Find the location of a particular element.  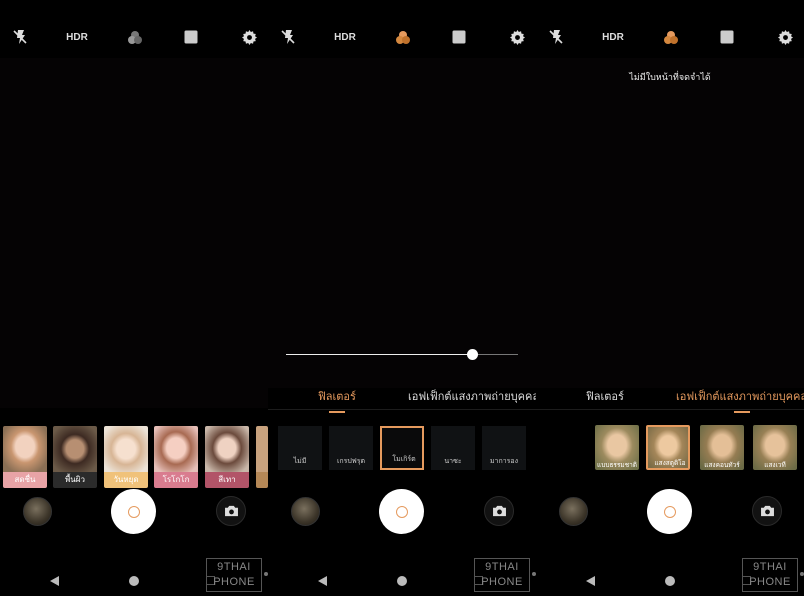

filter-label: สีเทา is located at coordinates (227, 480).